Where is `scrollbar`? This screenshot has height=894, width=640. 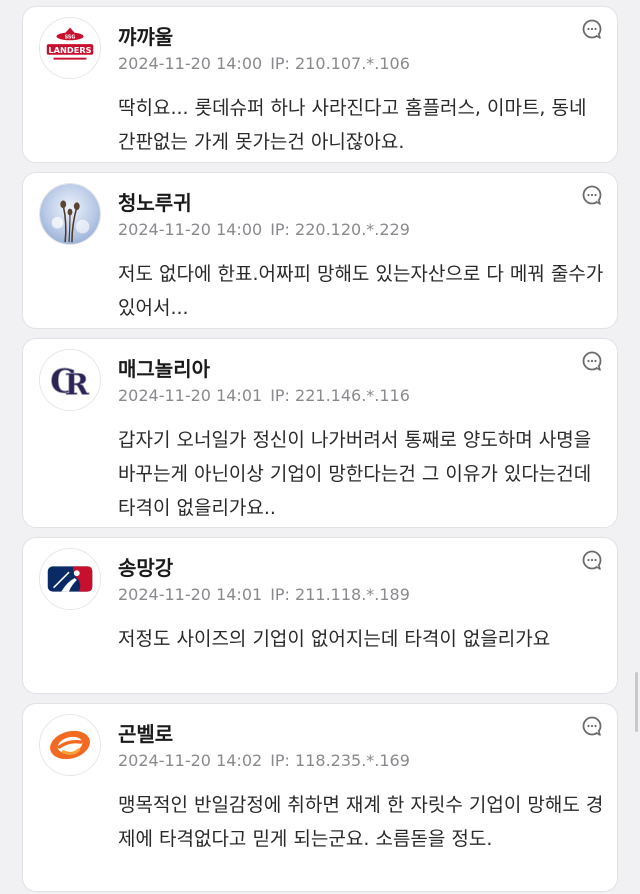
scrollbar is located at coordinates (636, 702).